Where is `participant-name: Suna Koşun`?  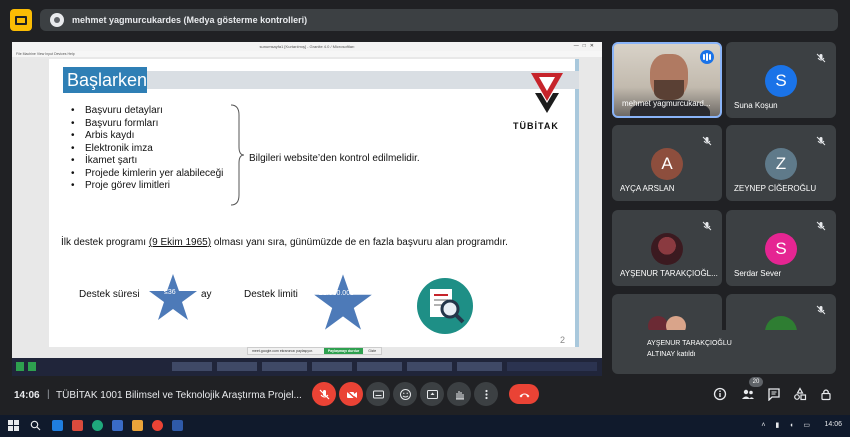 participant-name: Suna Koşun is located at coordinates (756, 105).